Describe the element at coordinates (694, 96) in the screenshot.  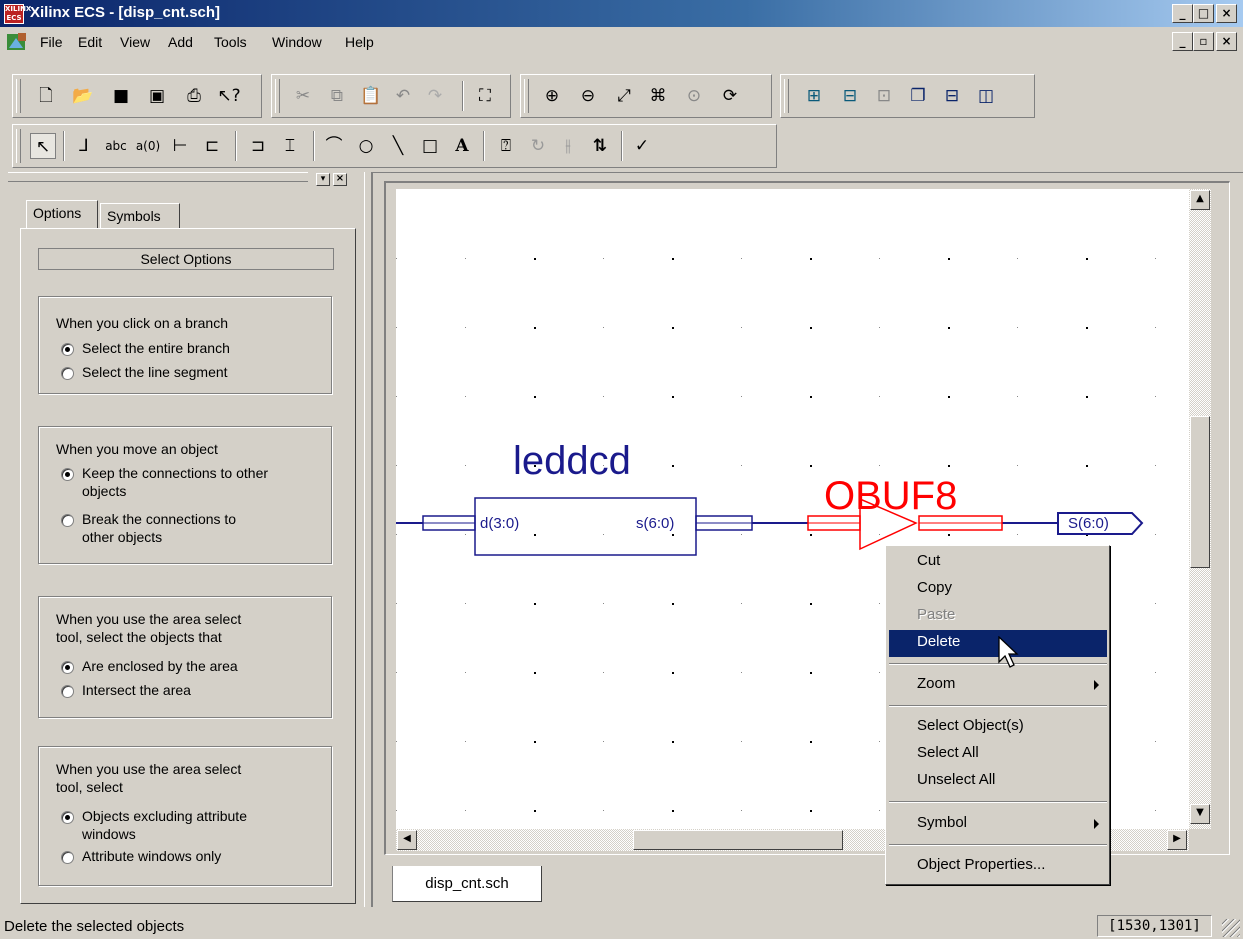
I see `zoom-selected-icon: ⊙` at that location.